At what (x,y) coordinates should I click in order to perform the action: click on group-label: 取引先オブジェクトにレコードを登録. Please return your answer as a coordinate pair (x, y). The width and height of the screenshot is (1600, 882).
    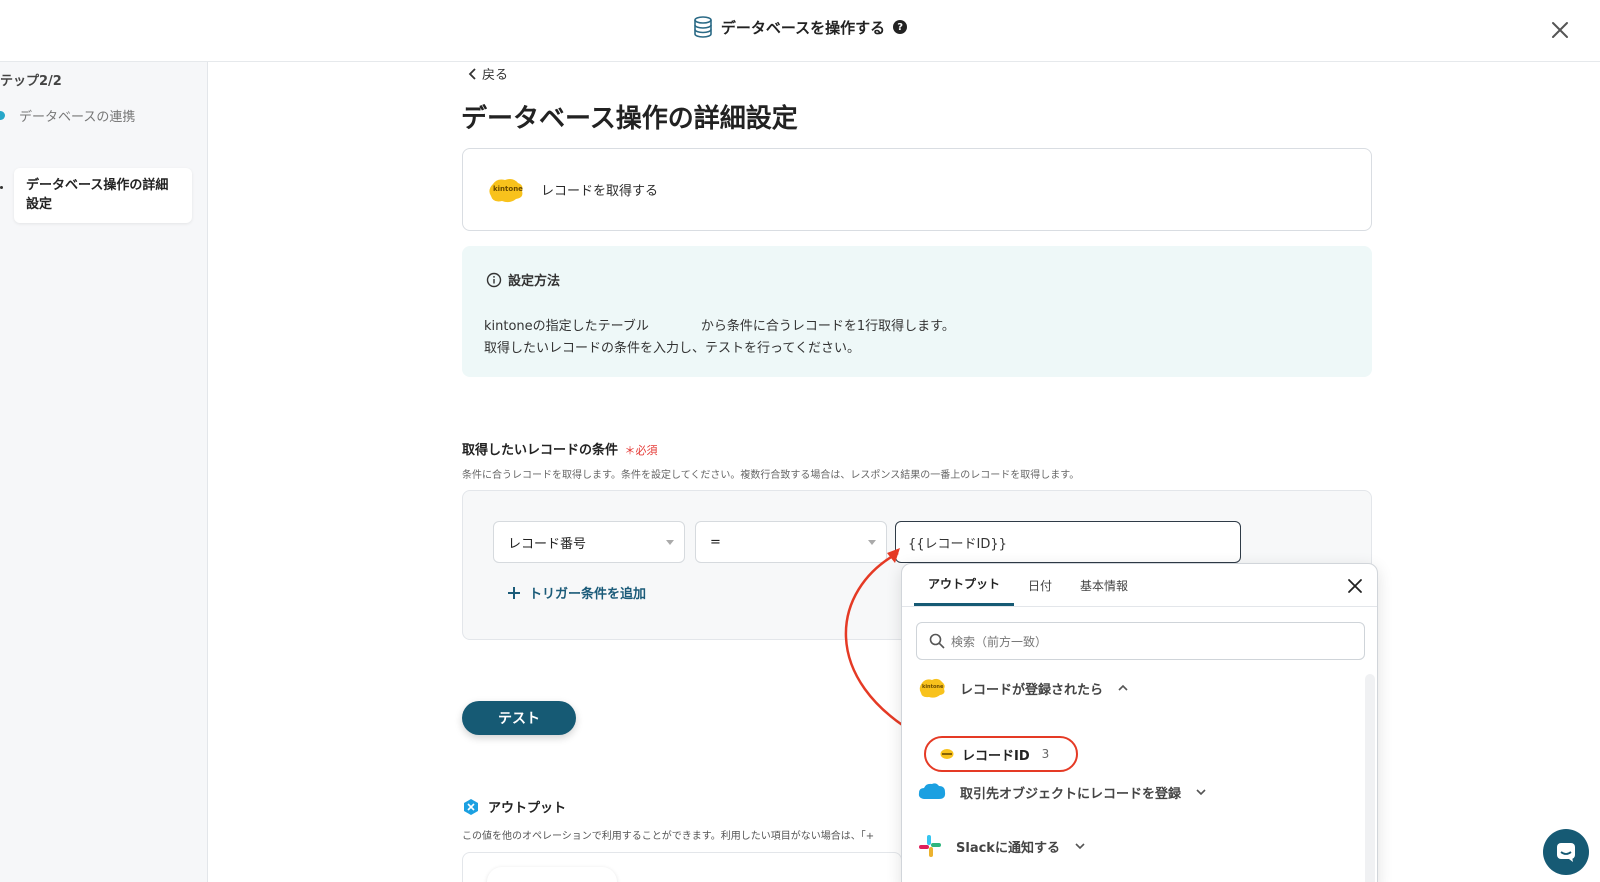
    Looking at the image, I should click on (1071, 794).